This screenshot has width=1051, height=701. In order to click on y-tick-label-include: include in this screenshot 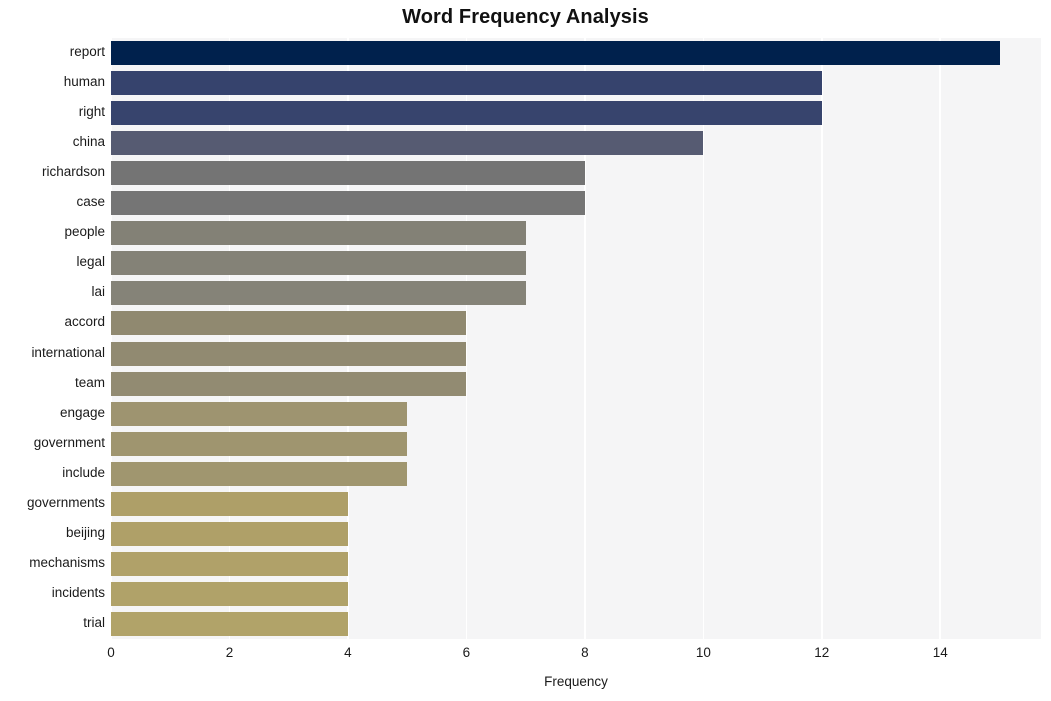, I will do `click(83, 472)`.